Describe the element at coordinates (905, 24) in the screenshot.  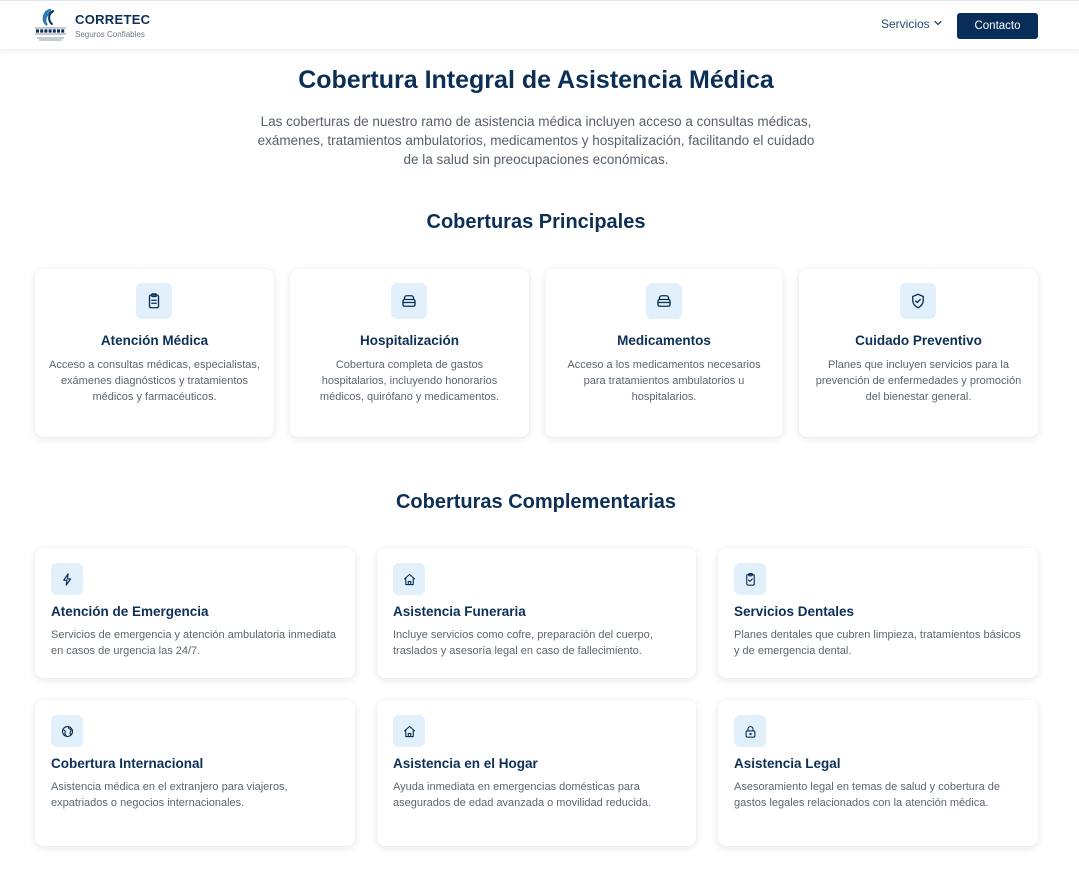
I see `nav-services-label: Servicios` at that location.